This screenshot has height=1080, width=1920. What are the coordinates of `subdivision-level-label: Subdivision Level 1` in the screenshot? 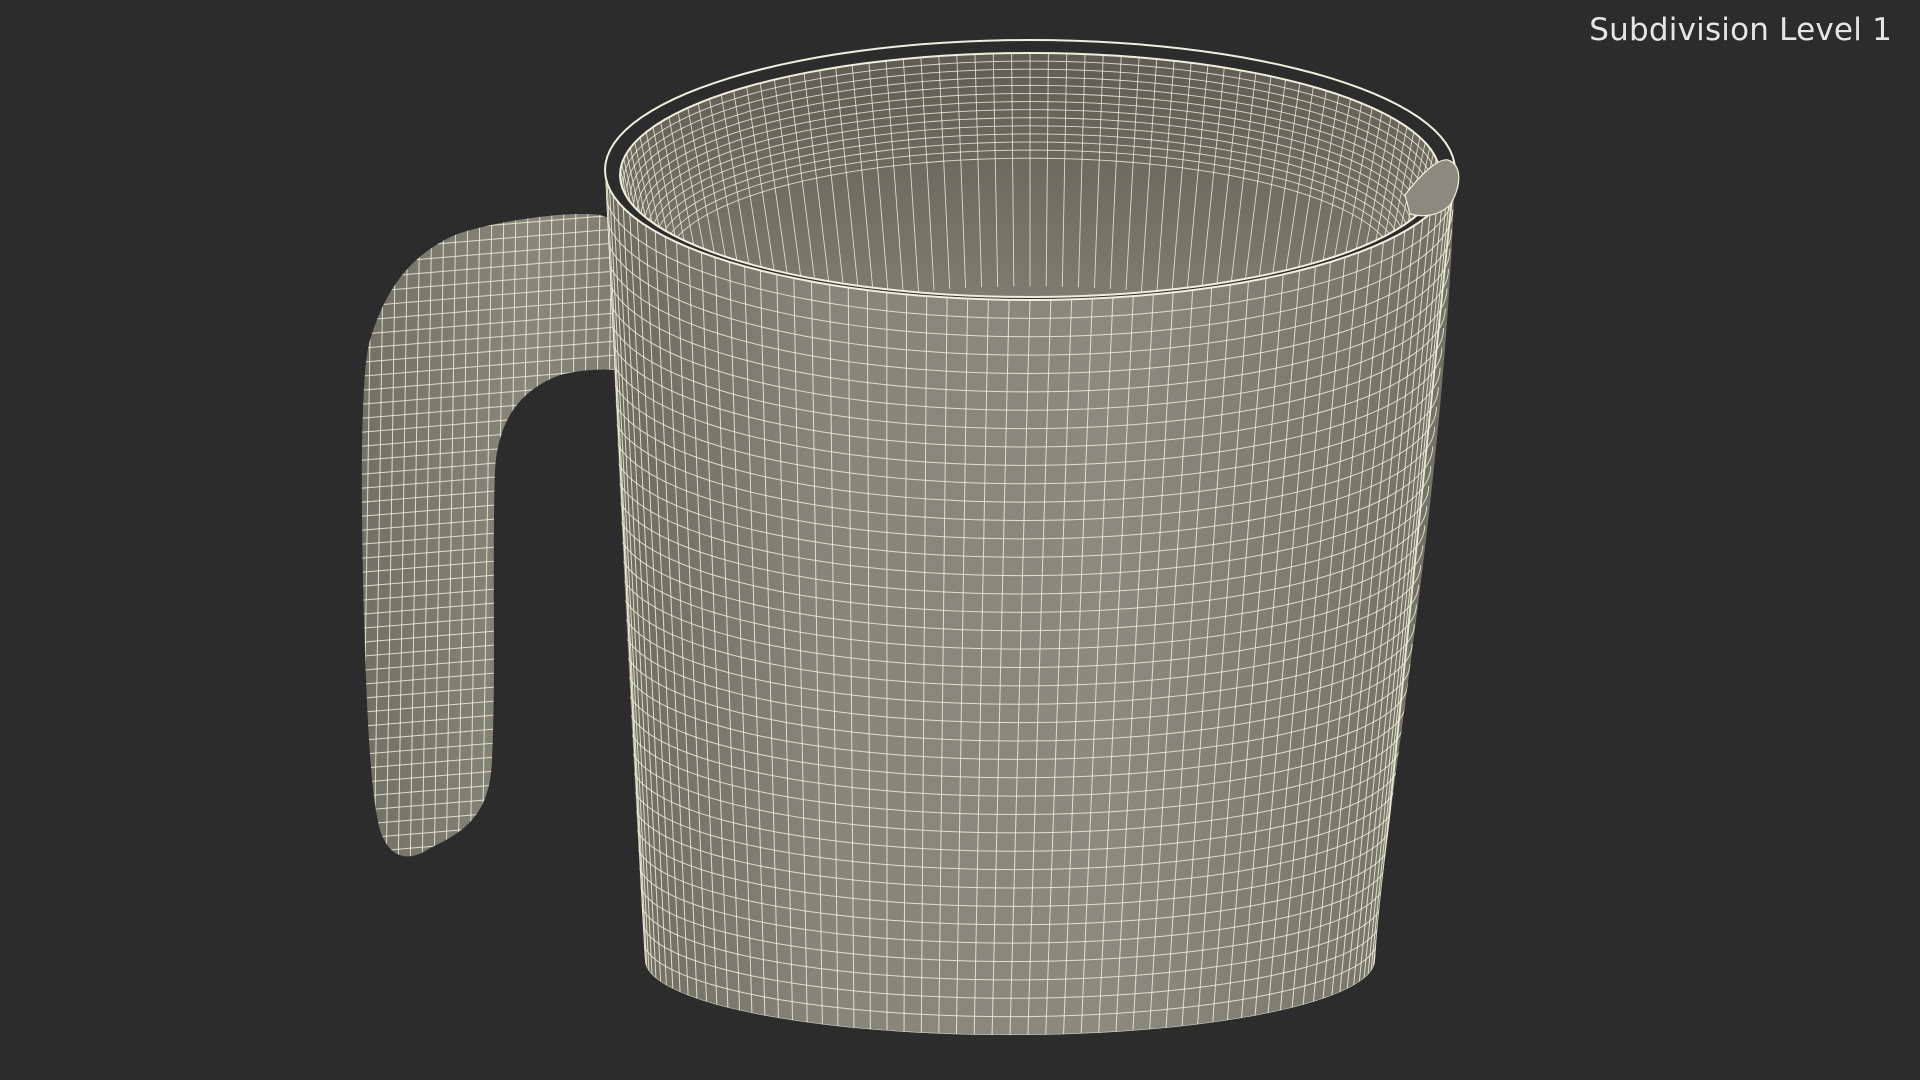 It's located at (1740, 30).